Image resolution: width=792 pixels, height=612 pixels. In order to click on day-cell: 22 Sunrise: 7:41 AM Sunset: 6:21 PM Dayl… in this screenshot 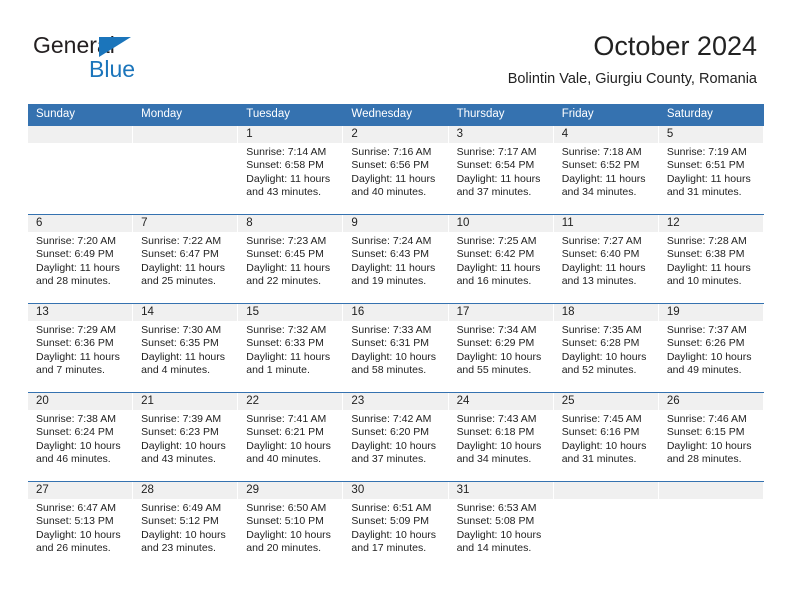, I will do `click(291, 437)`.